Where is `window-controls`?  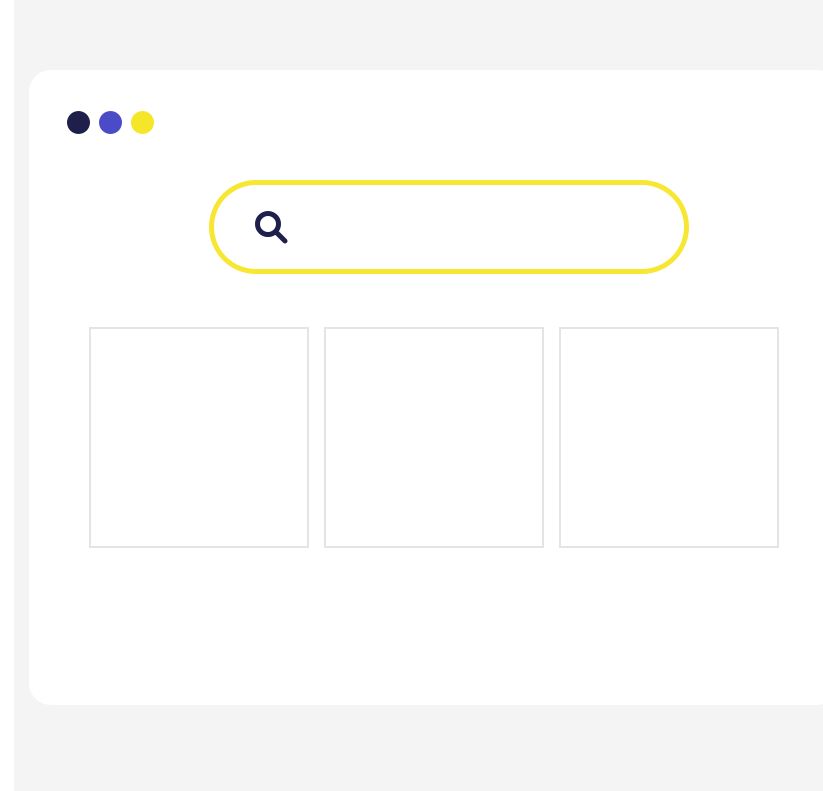
window-controls is located at coordinates (110, 122).